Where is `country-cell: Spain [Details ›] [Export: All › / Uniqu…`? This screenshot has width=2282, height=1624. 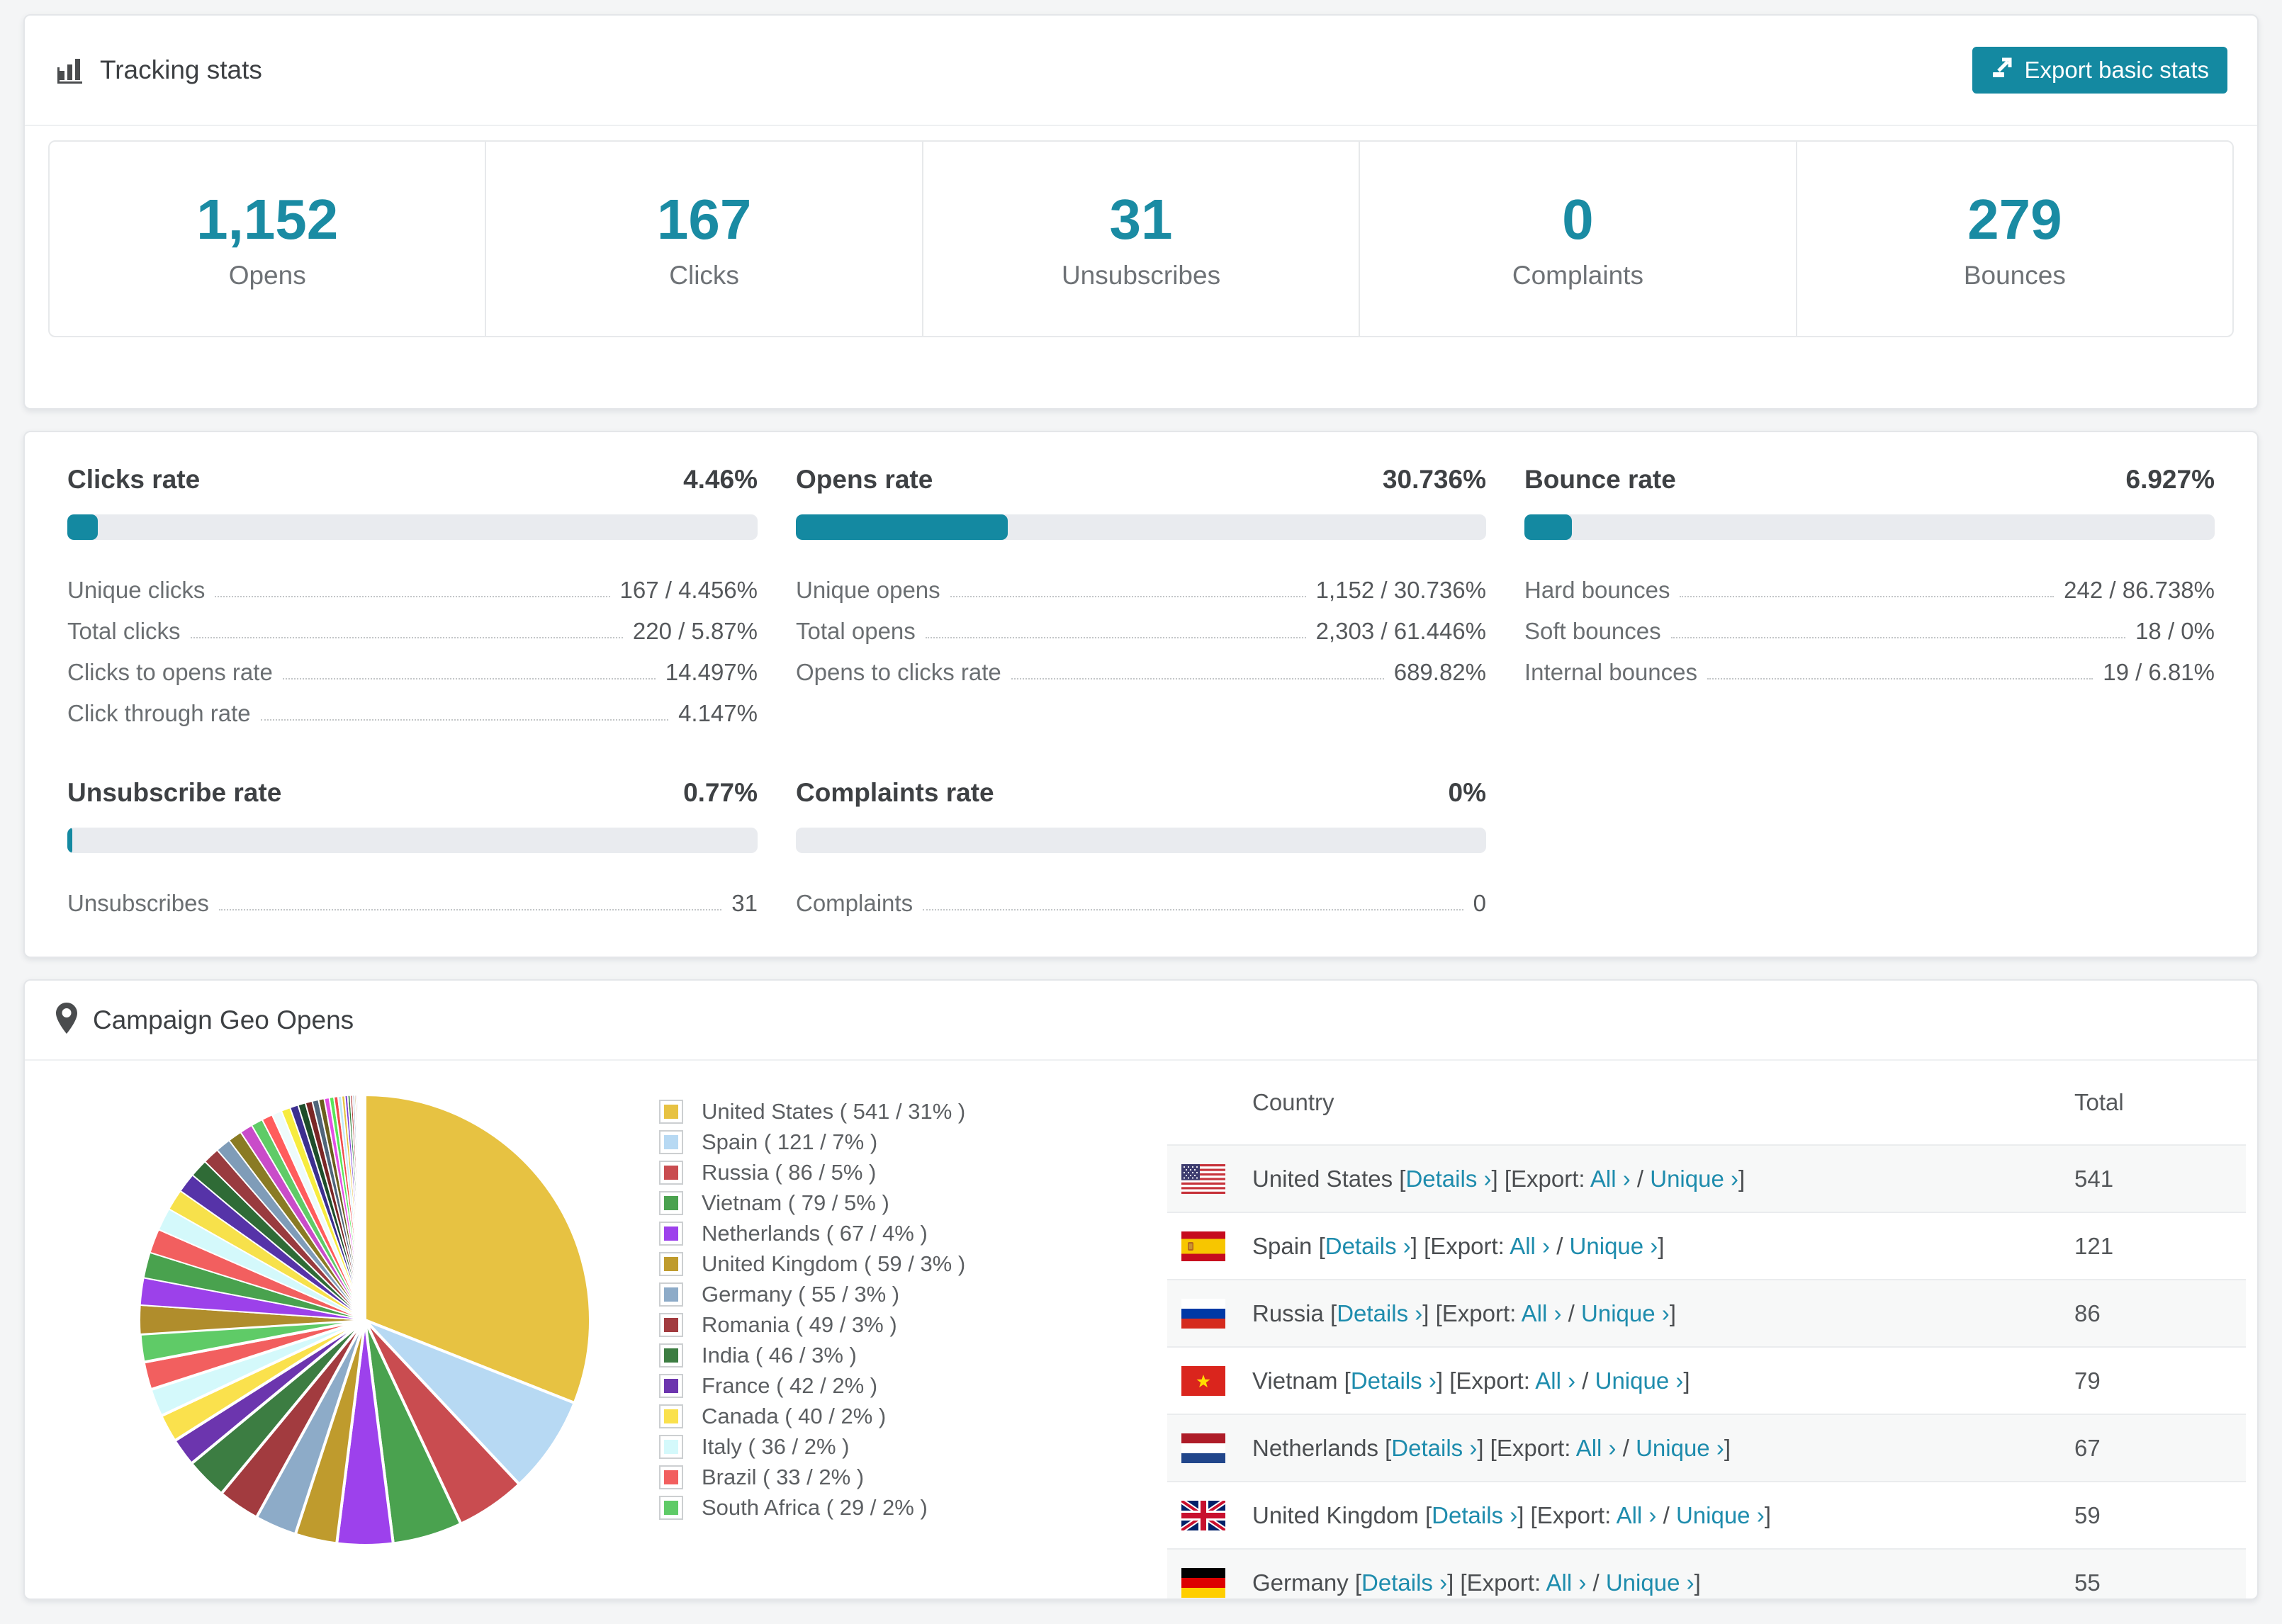 country-cell: Spain [Details ›] [Export: All › / Uniqu… is located at coordinates (1650, 1247).